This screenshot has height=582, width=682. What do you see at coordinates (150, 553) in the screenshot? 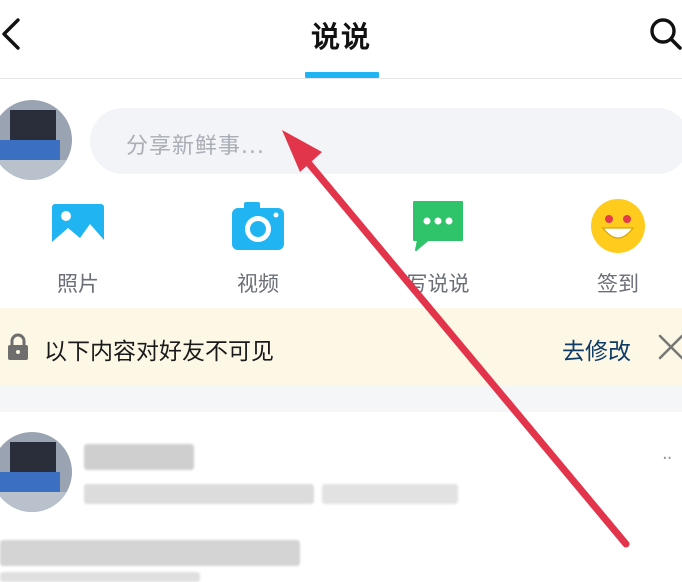
I see `feed-content-blurred` at bounding box center [150, 553].